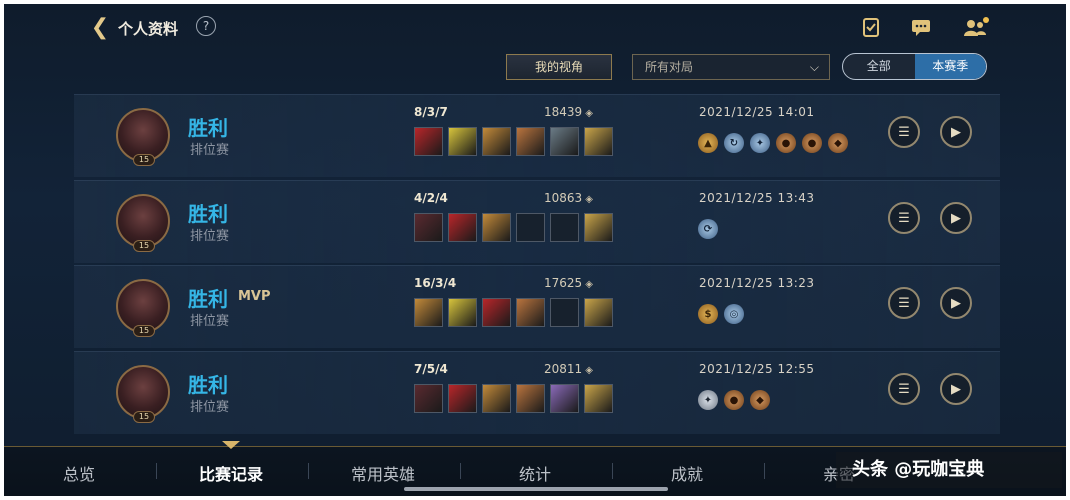 This screenshot has height=500, width=1070. What do you see at coordinates (757, 198) in the screenshot?
I see `match-time: 2021/12/25 13:43` at bounding box center [757, 198].